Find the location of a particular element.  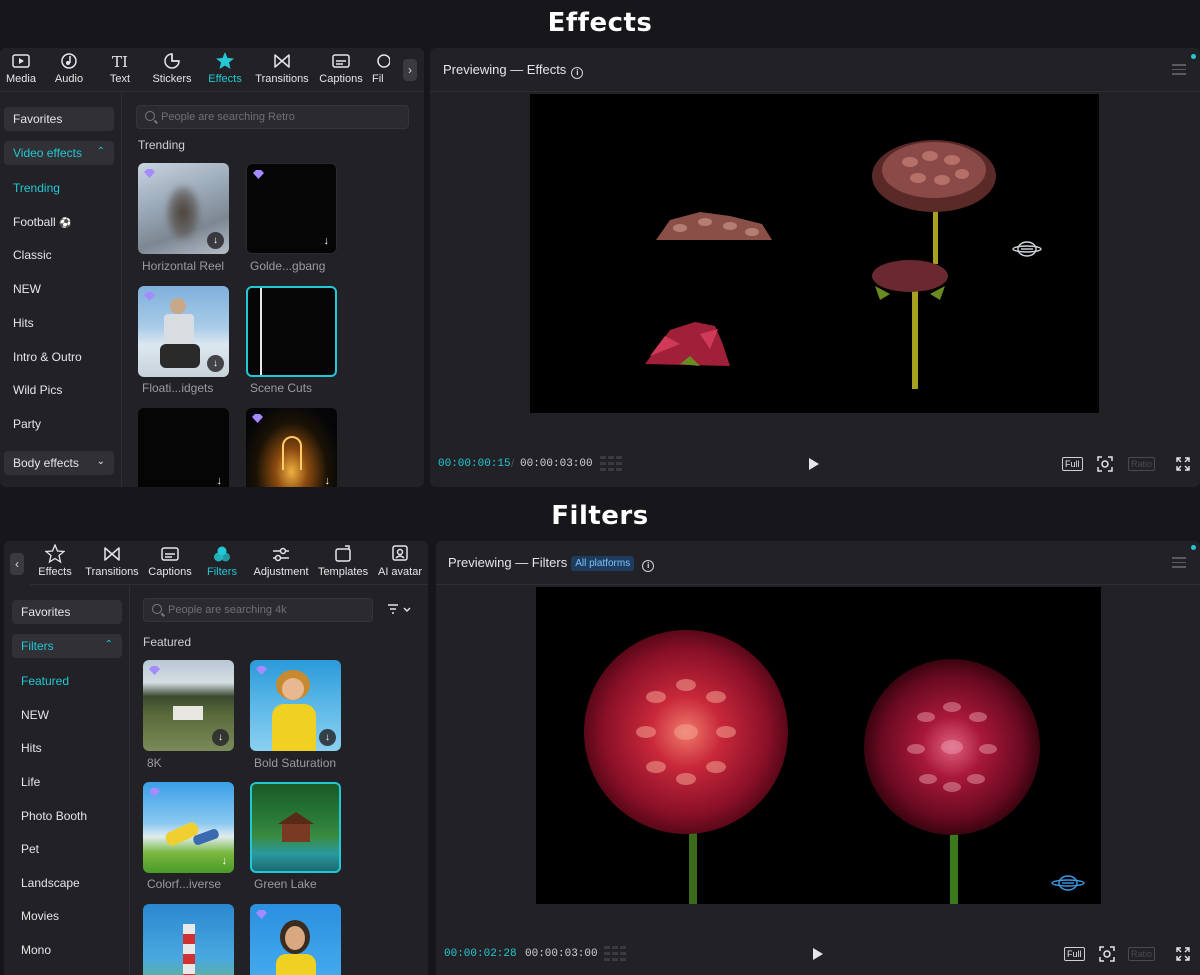

sidebar-item-party: Party is located at coordinates (27, 424).